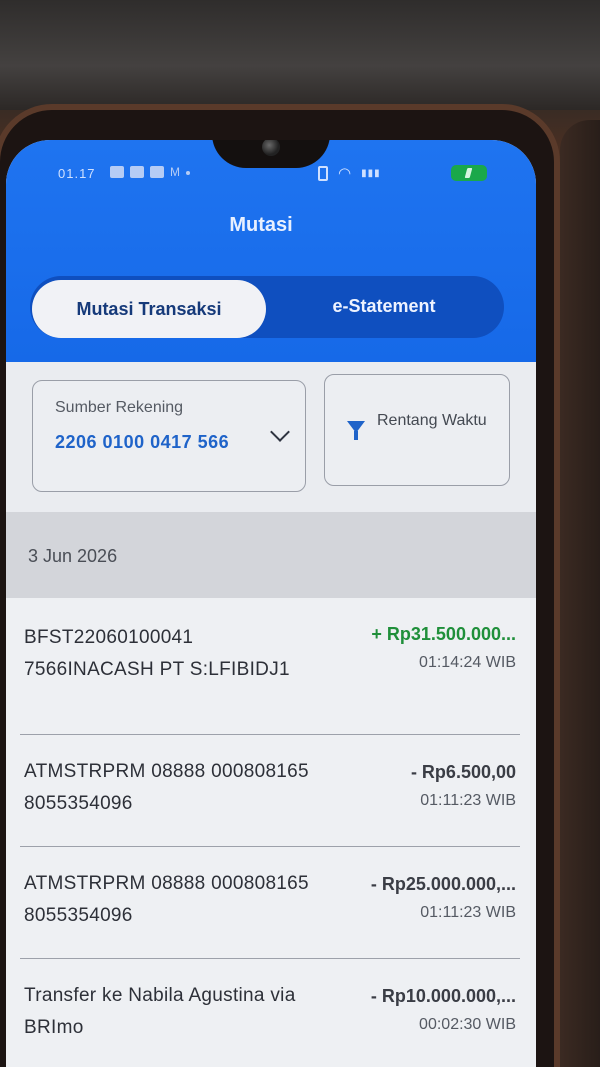 This screenshot has width=600, height=1067. Describe the element at coordinates (73, 556) in the screenshot. I see `date-header-text: 3 Jun 2026` at that location.